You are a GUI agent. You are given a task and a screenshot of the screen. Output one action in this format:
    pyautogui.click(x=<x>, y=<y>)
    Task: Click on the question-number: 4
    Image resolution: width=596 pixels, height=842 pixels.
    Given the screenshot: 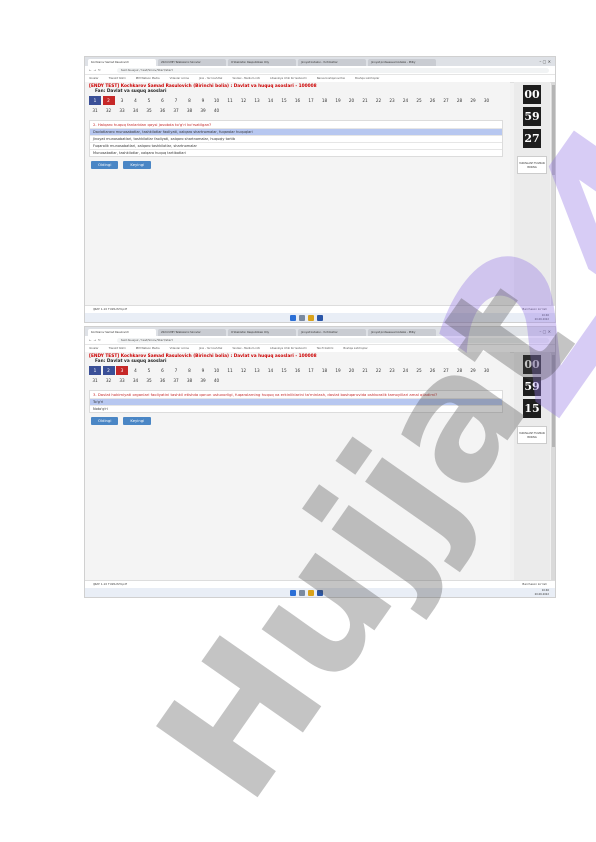 What is the action you would take?
    pyautogui.click(x=136, y=100)
    